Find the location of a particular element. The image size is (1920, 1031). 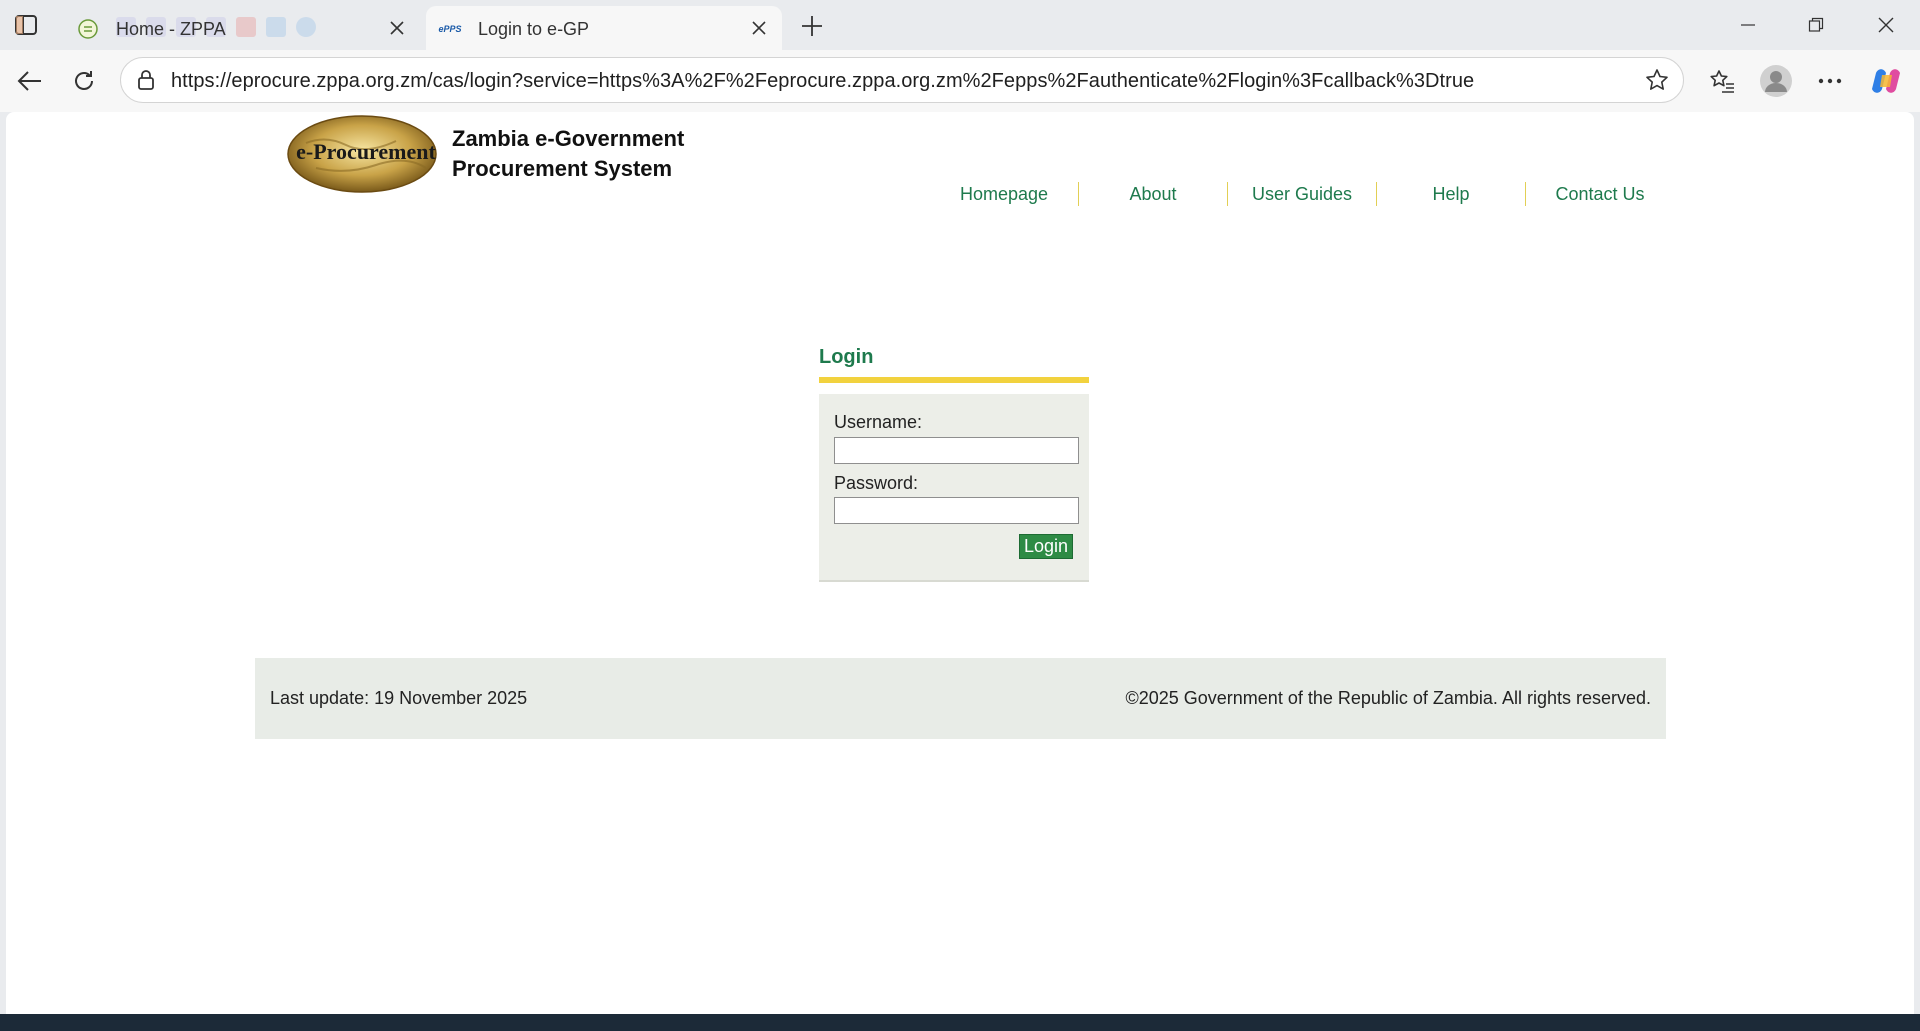

login-form: Username: Password: Login is located at coordinates (954, 488).